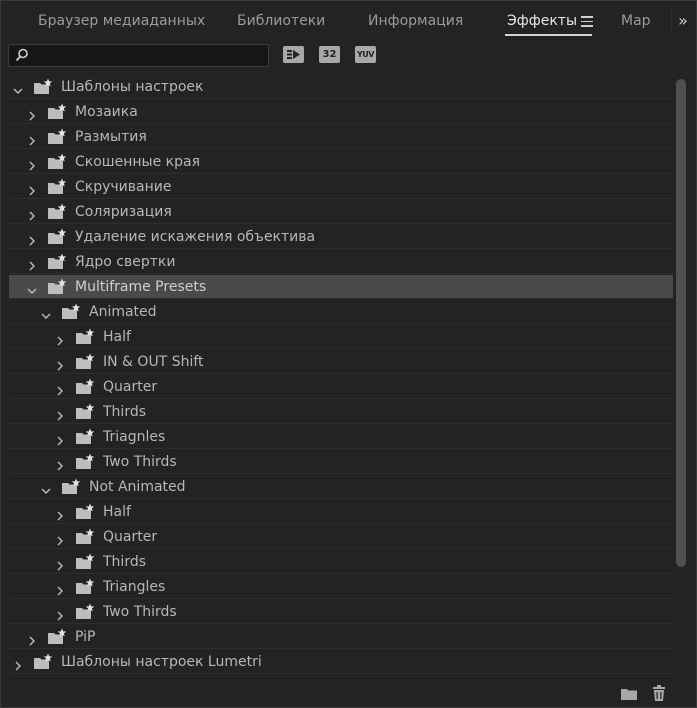 Image resolution: width=697 pixels, height=708 pixels. I want to click on tab-media-browser: Браузер медиаданных, so click(121, 21).